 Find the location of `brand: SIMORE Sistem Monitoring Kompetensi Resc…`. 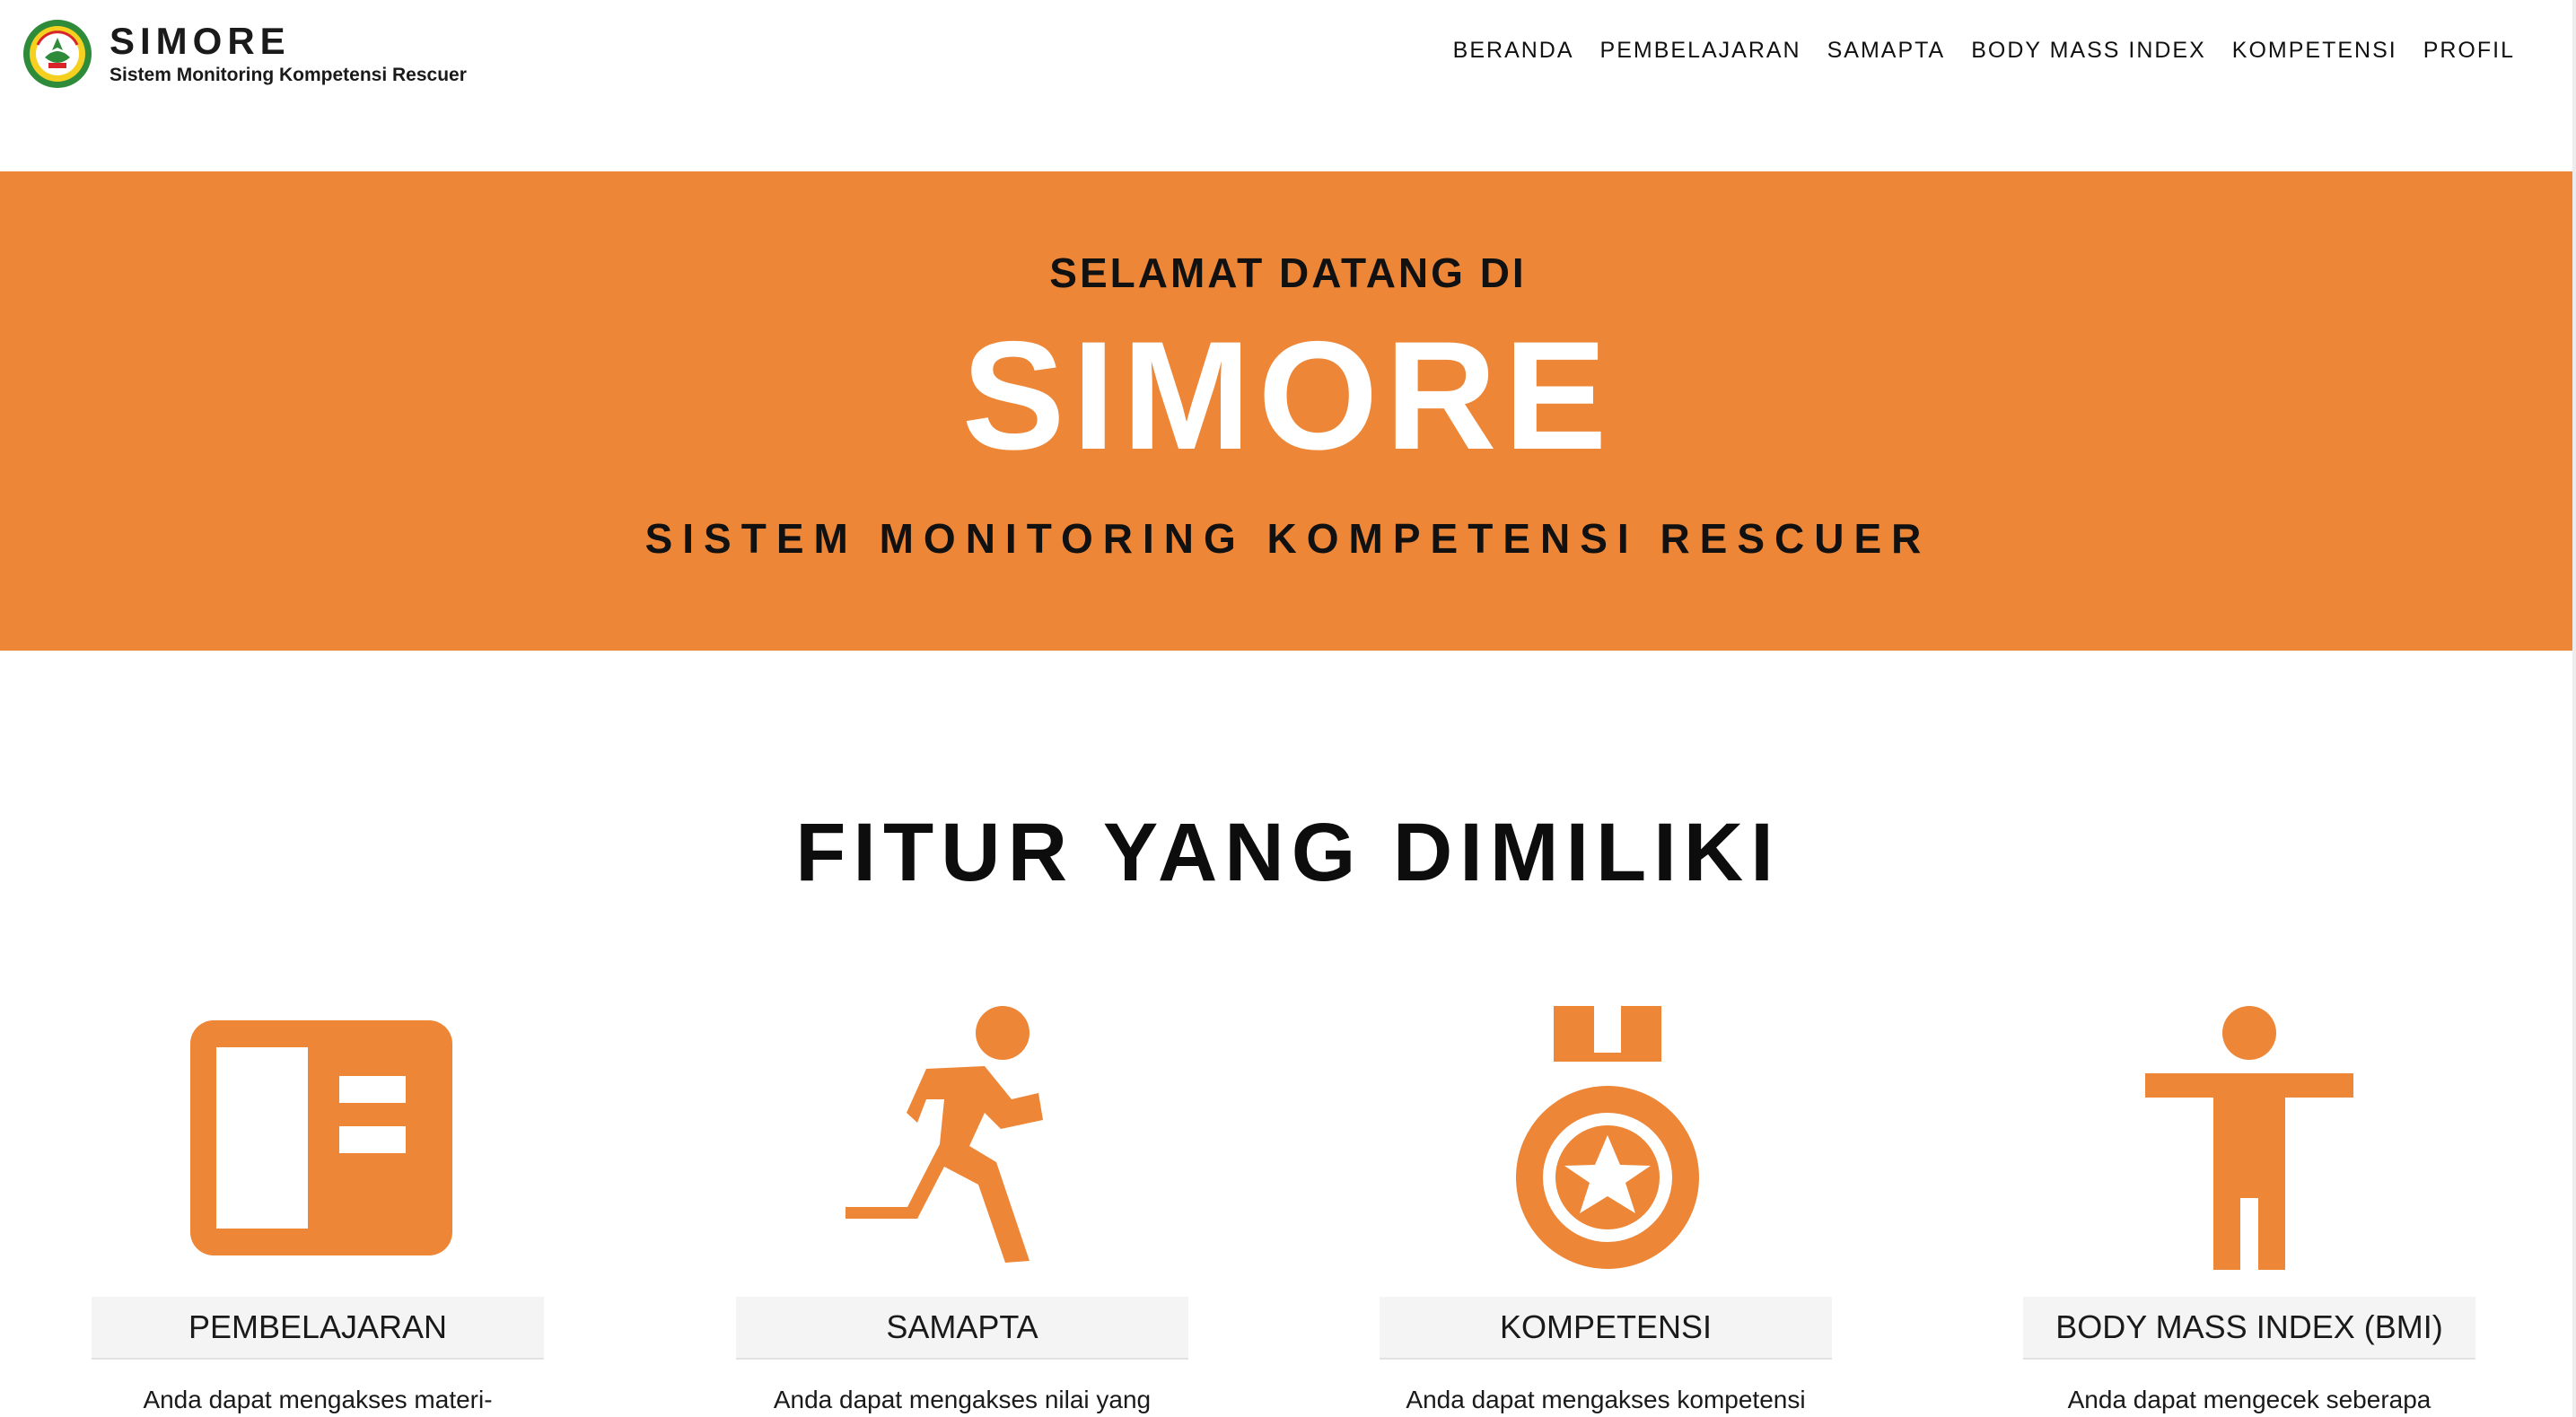

brand: SIMORE Sistem Monitoring Kompetensi Resc… is located at coordinates (244, 54).